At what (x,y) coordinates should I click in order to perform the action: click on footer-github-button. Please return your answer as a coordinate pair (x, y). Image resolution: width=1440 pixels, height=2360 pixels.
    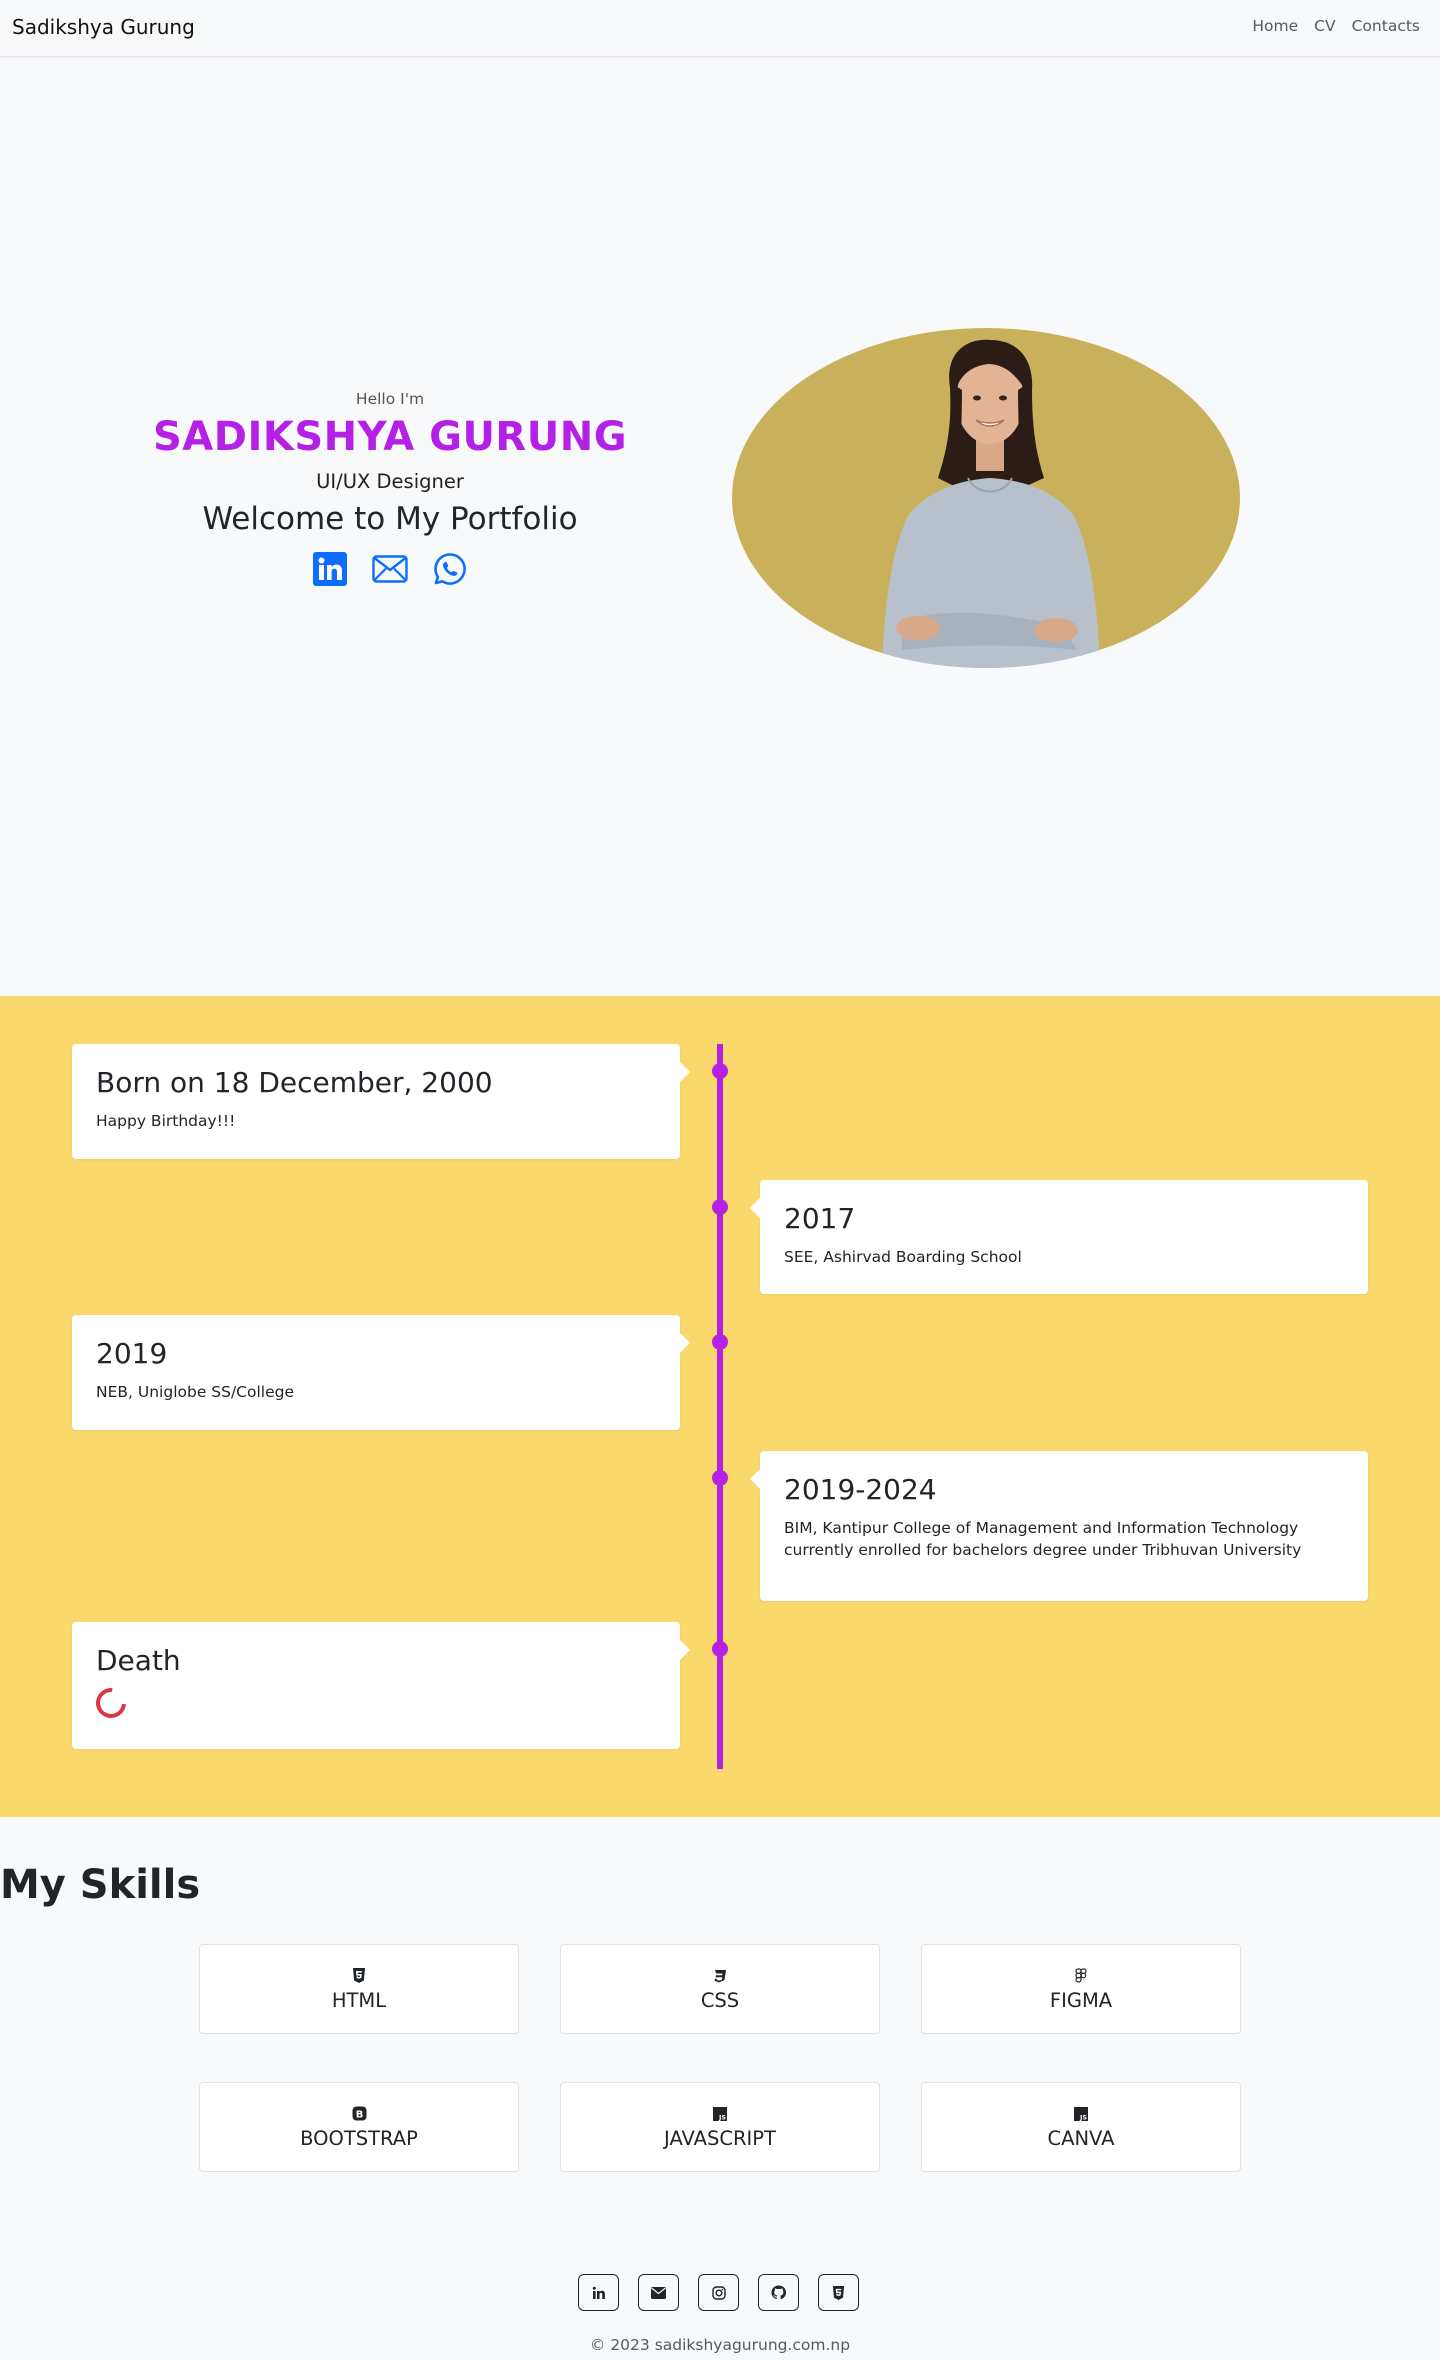
    Looking at the image, I should click on (778, 2292).